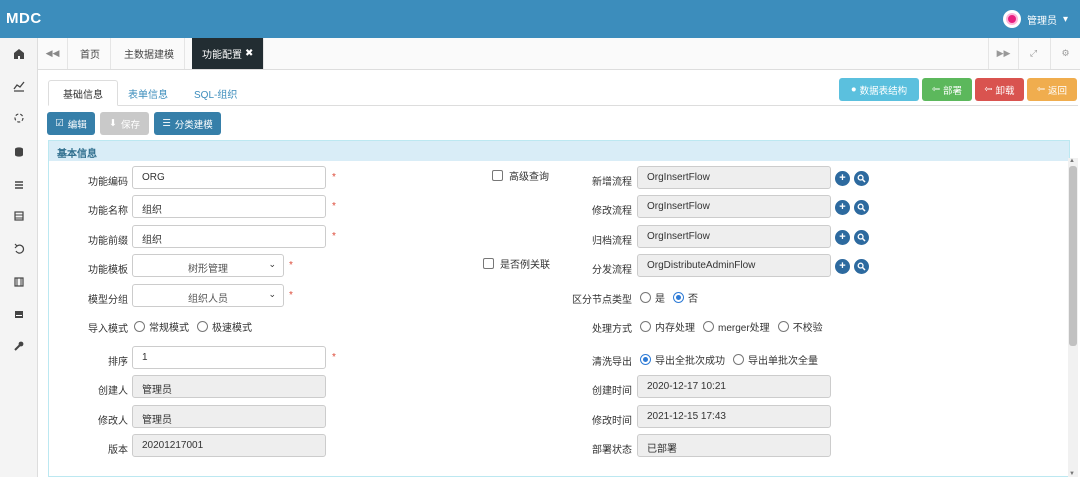  What do you see at coordinates (690, 361) in the screenshot?
I see `radio-label: 导出全批次成功` at bounding box center [690, 361].